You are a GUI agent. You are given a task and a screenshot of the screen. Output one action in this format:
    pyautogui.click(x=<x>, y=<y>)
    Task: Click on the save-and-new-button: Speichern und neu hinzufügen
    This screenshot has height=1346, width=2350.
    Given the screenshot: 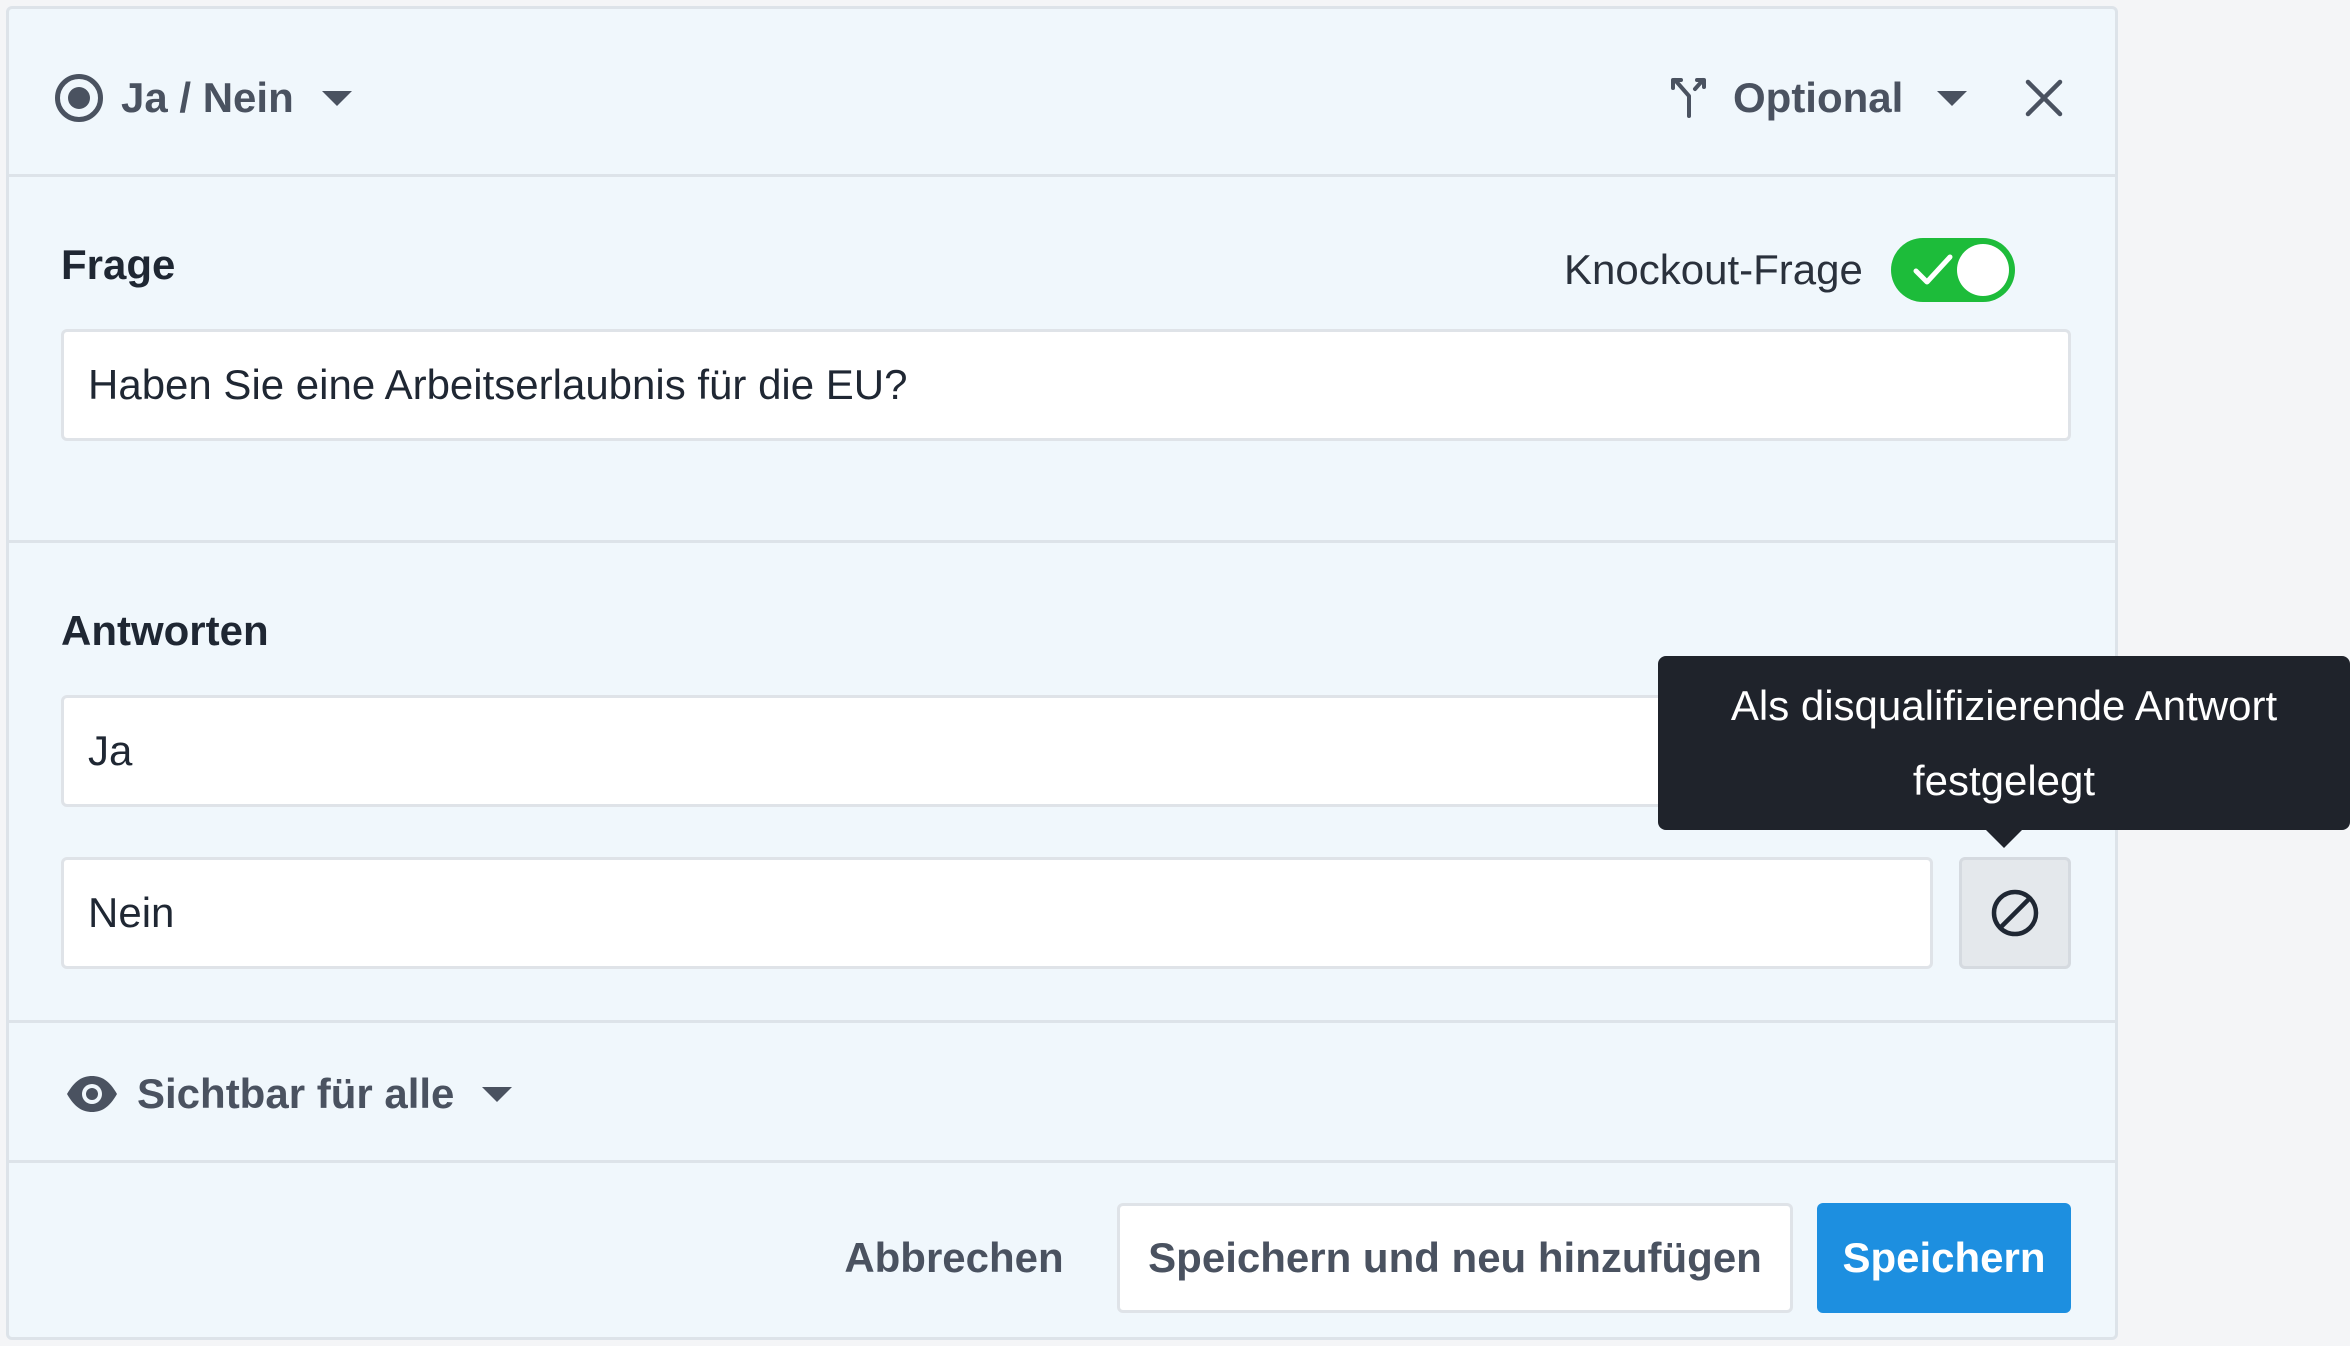 What is the action you would take?
    pyautogui.click(x=1455, y=1258)
    